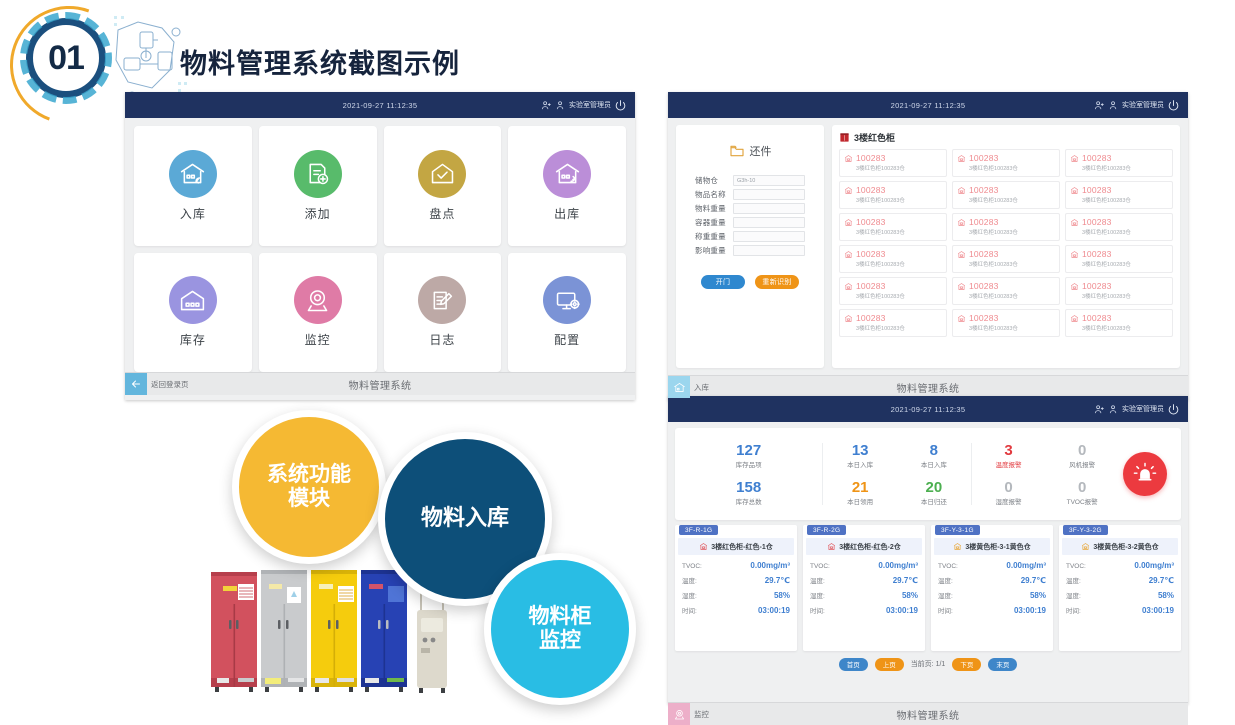 The image size is (1235, 725). I want to click on tile-config: 配置, so click(567, 312).